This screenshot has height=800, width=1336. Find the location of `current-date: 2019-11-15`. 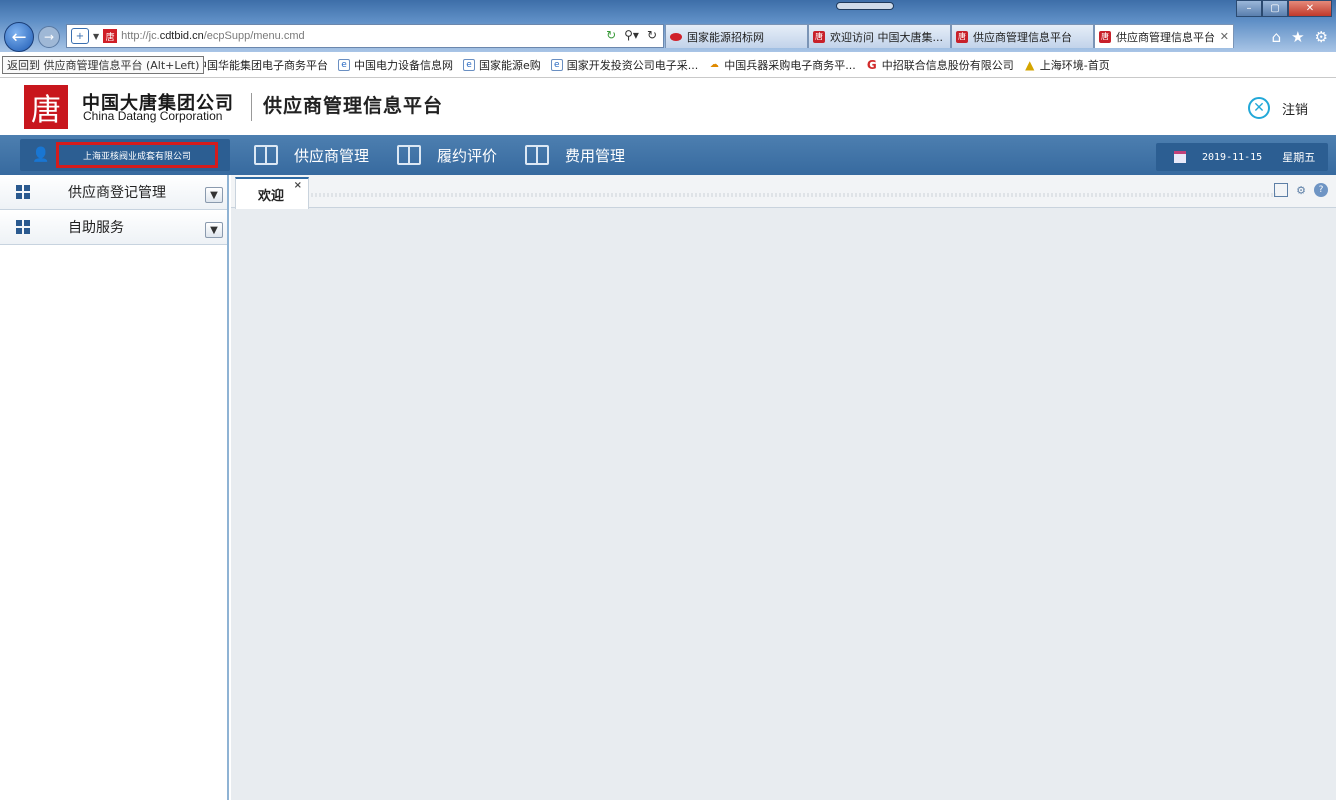

current-date: 2019-11-15 is located at coordinates (1232, 157).